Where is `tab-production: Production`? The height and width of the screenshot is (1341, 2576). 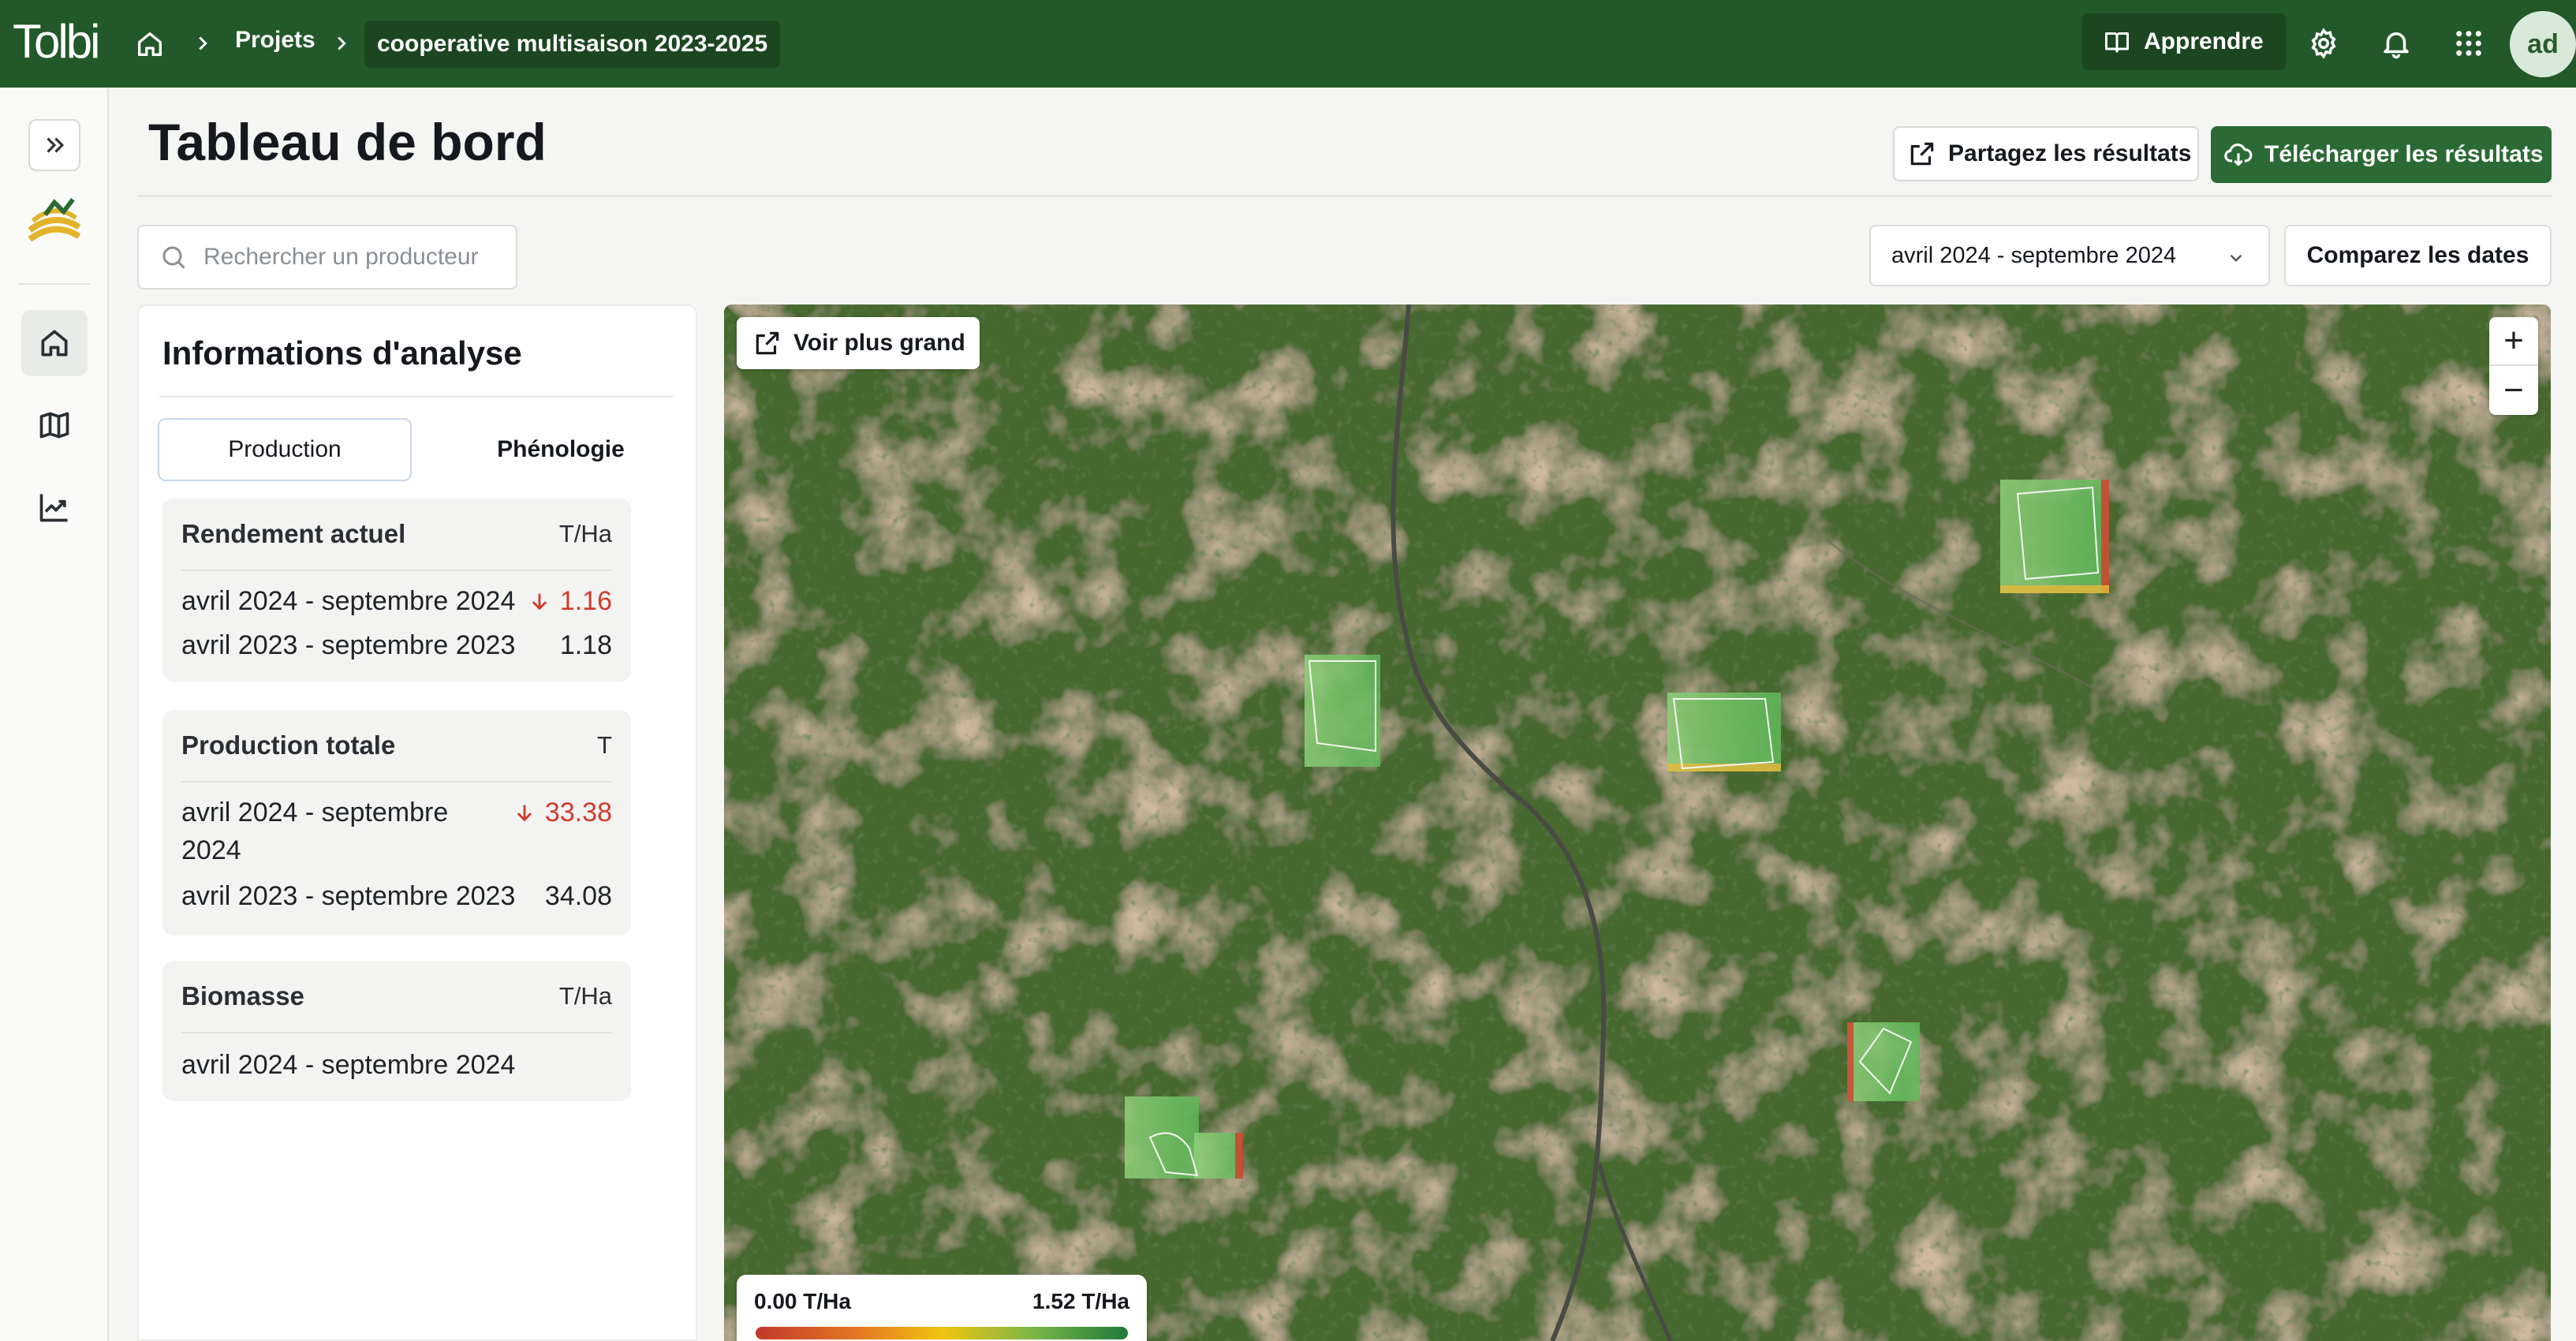 tab-production: Production is located at coordinates (285, 449).